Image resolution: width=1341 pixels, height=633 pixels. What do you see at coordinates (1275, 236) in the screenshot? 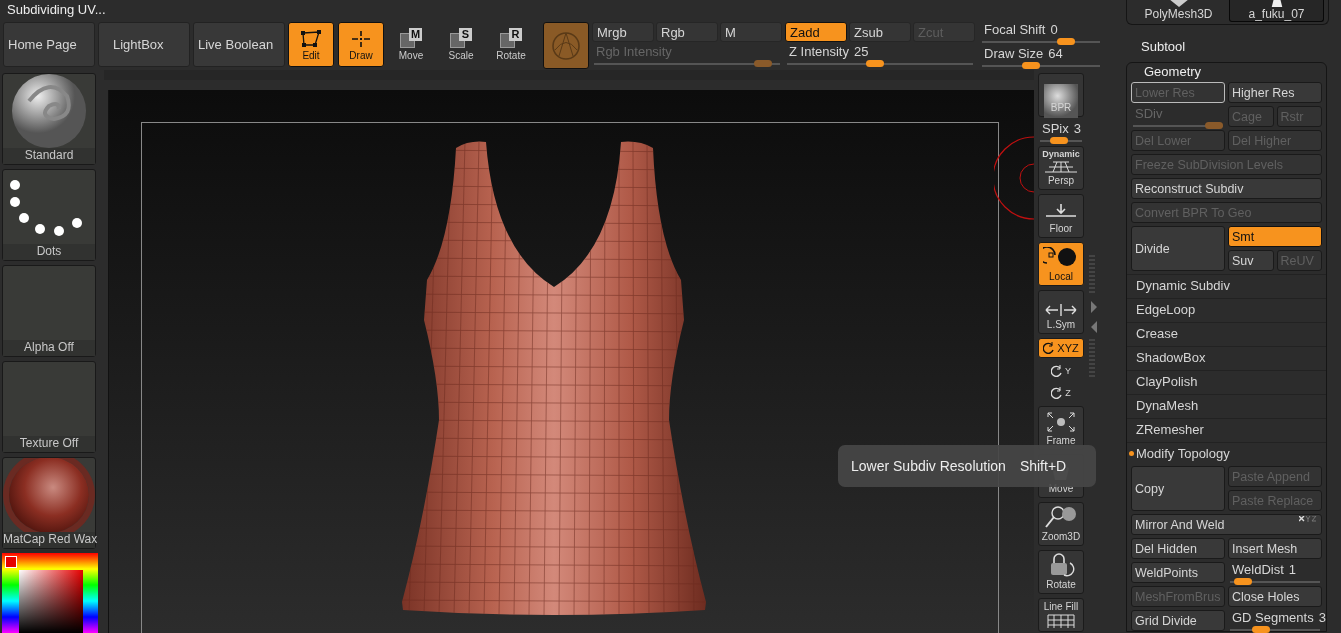
I see `panel-button: Smt` at bounding box center [1275, 236].